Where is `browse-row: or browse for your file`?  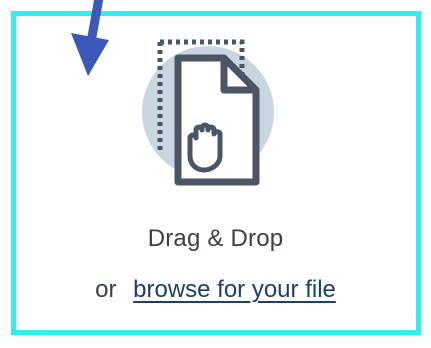 browse-row: or browse for your file is located at coordinates (215, 290).